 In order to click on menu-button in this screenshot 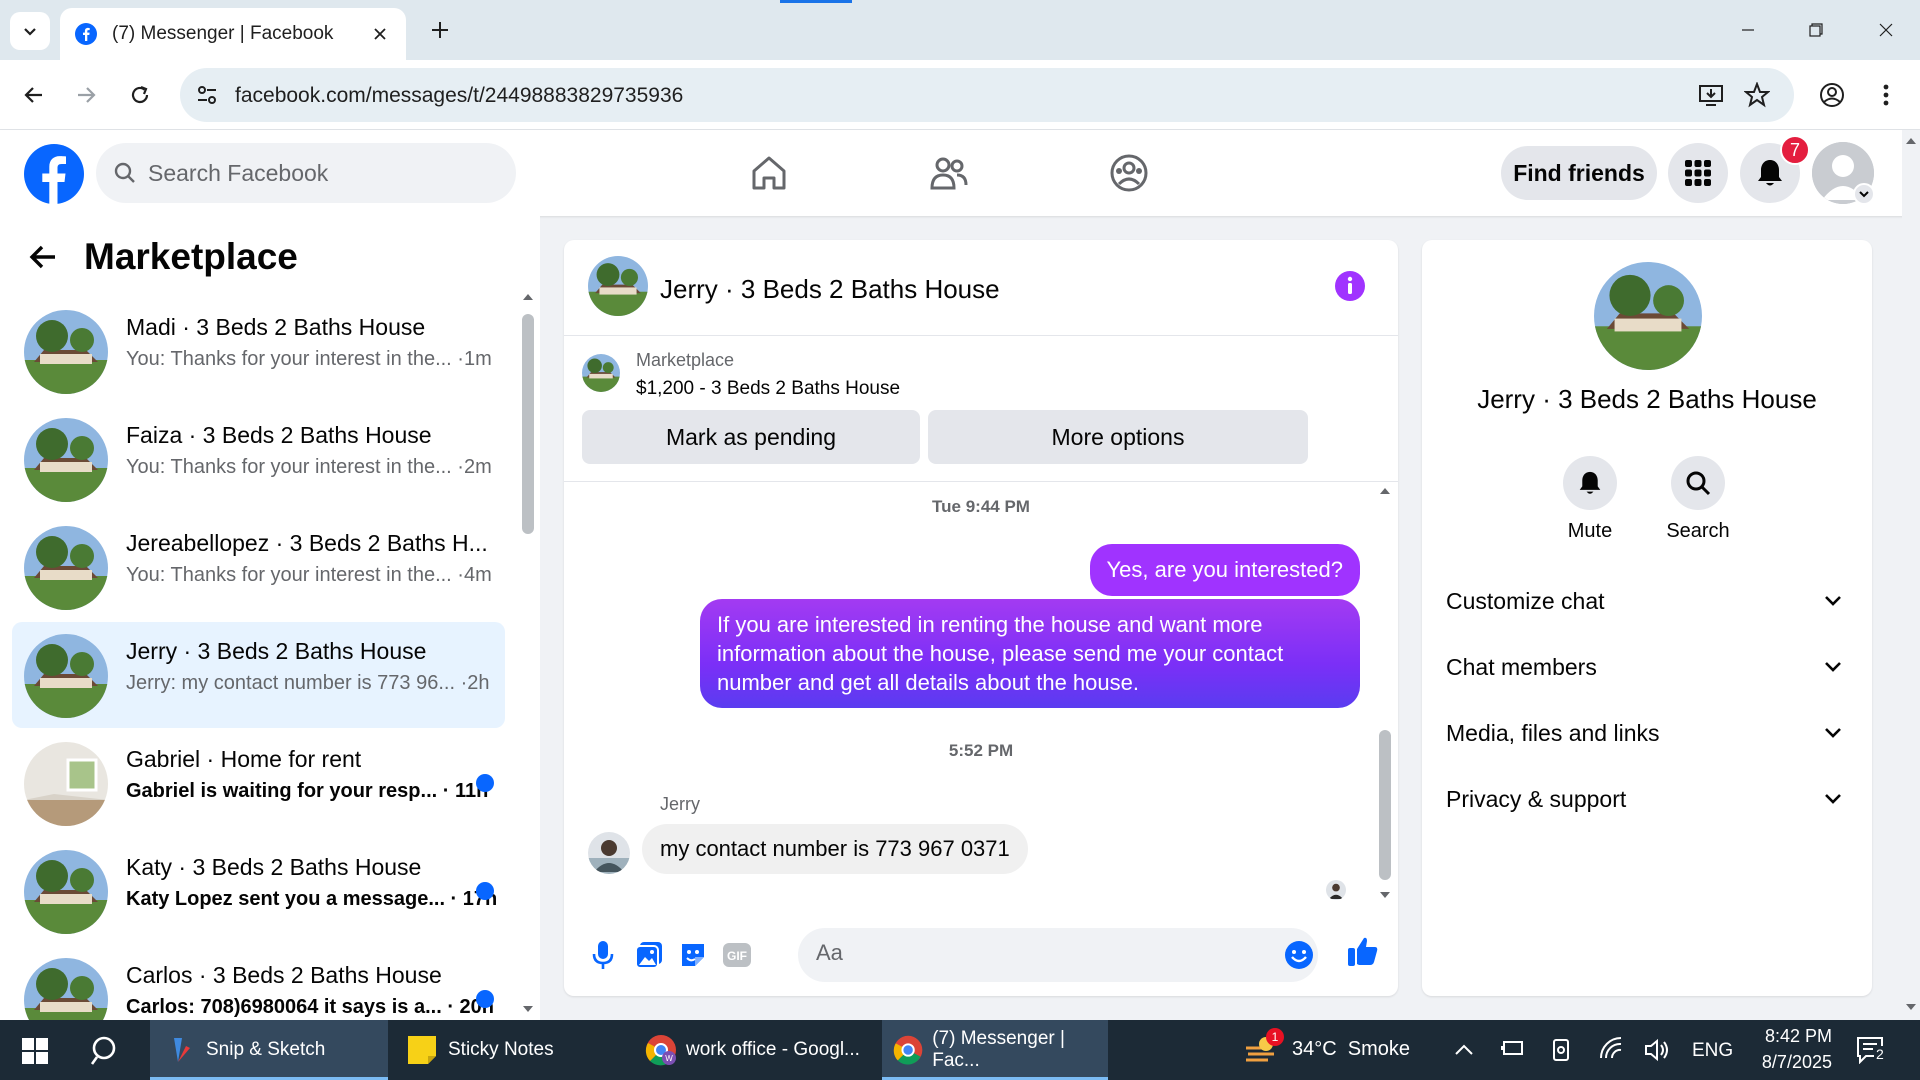, I will do `click(1698, 173)`.